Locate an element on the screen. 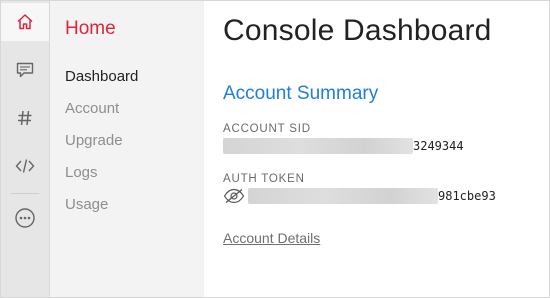 This screenshot has width=550, height=298. rail-hash-button is located at coordinates (25, 118).